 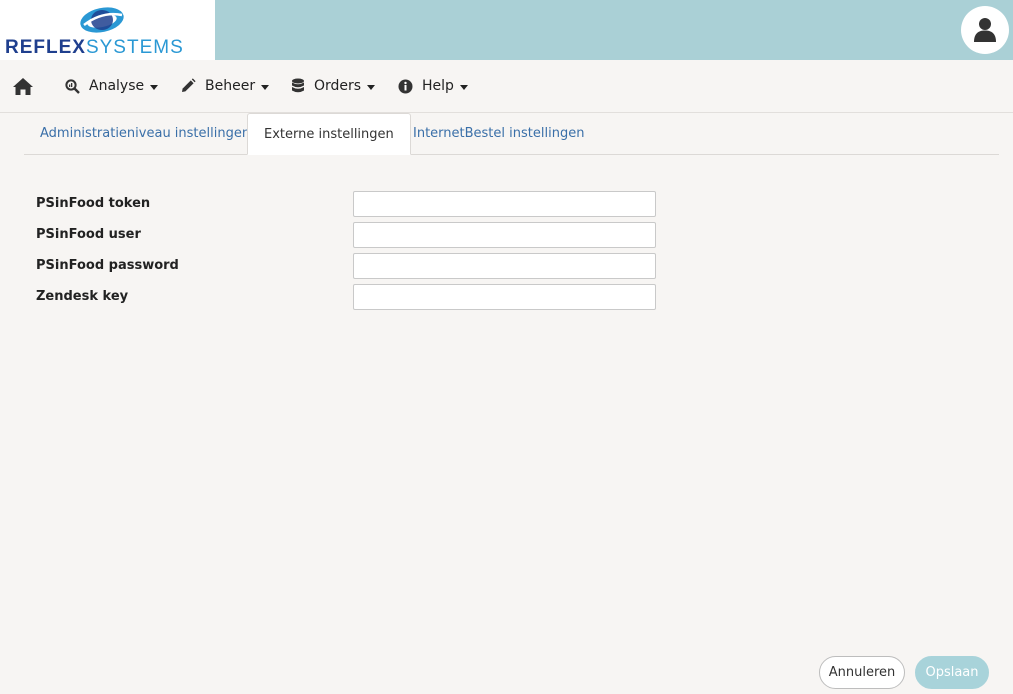 I want to click on nav-item-orders: Orders, so click(x=333, y=86).